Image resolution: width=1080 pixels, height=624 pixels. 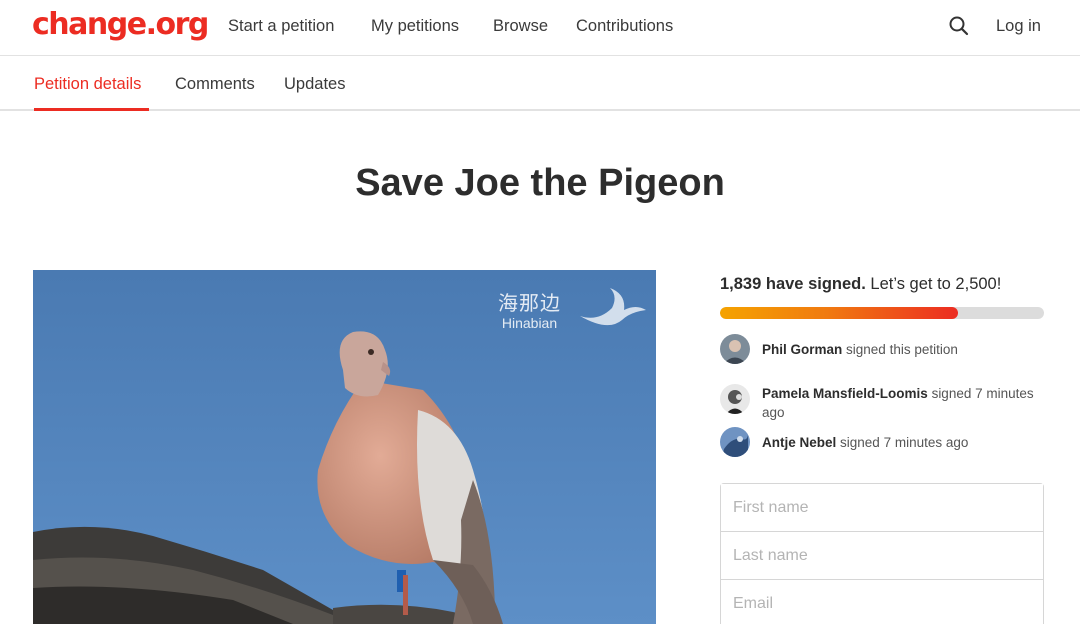 I want to click on signature-progress-fill, so click(x=839, y=313).